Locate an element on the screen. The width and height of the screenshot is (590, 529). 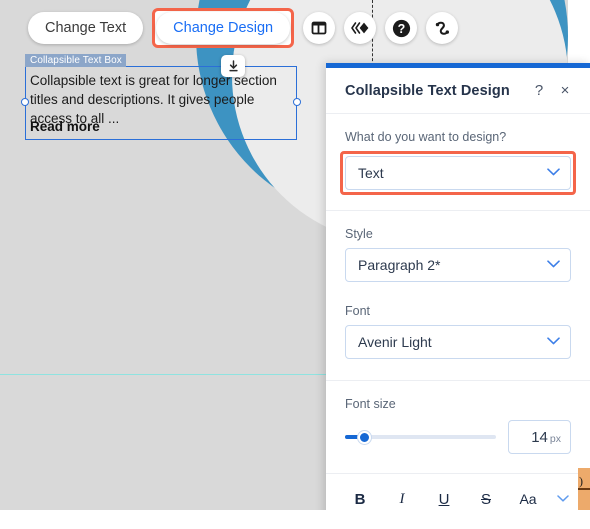
design-target-highlight: Text is located at coordinates (458, 173).